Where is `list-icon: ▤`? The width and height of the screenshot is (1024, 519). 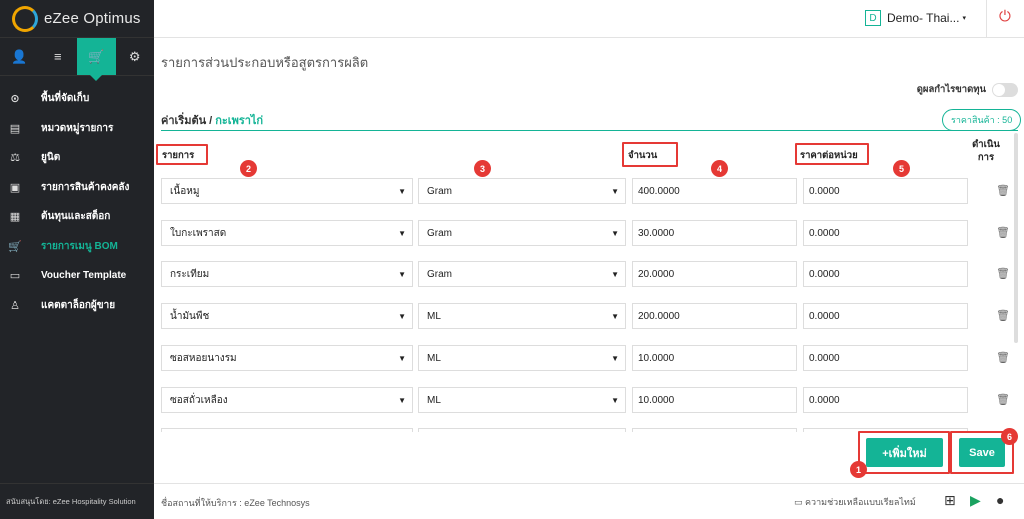 list-icon: ▤ is located at coordinates (15, 128).